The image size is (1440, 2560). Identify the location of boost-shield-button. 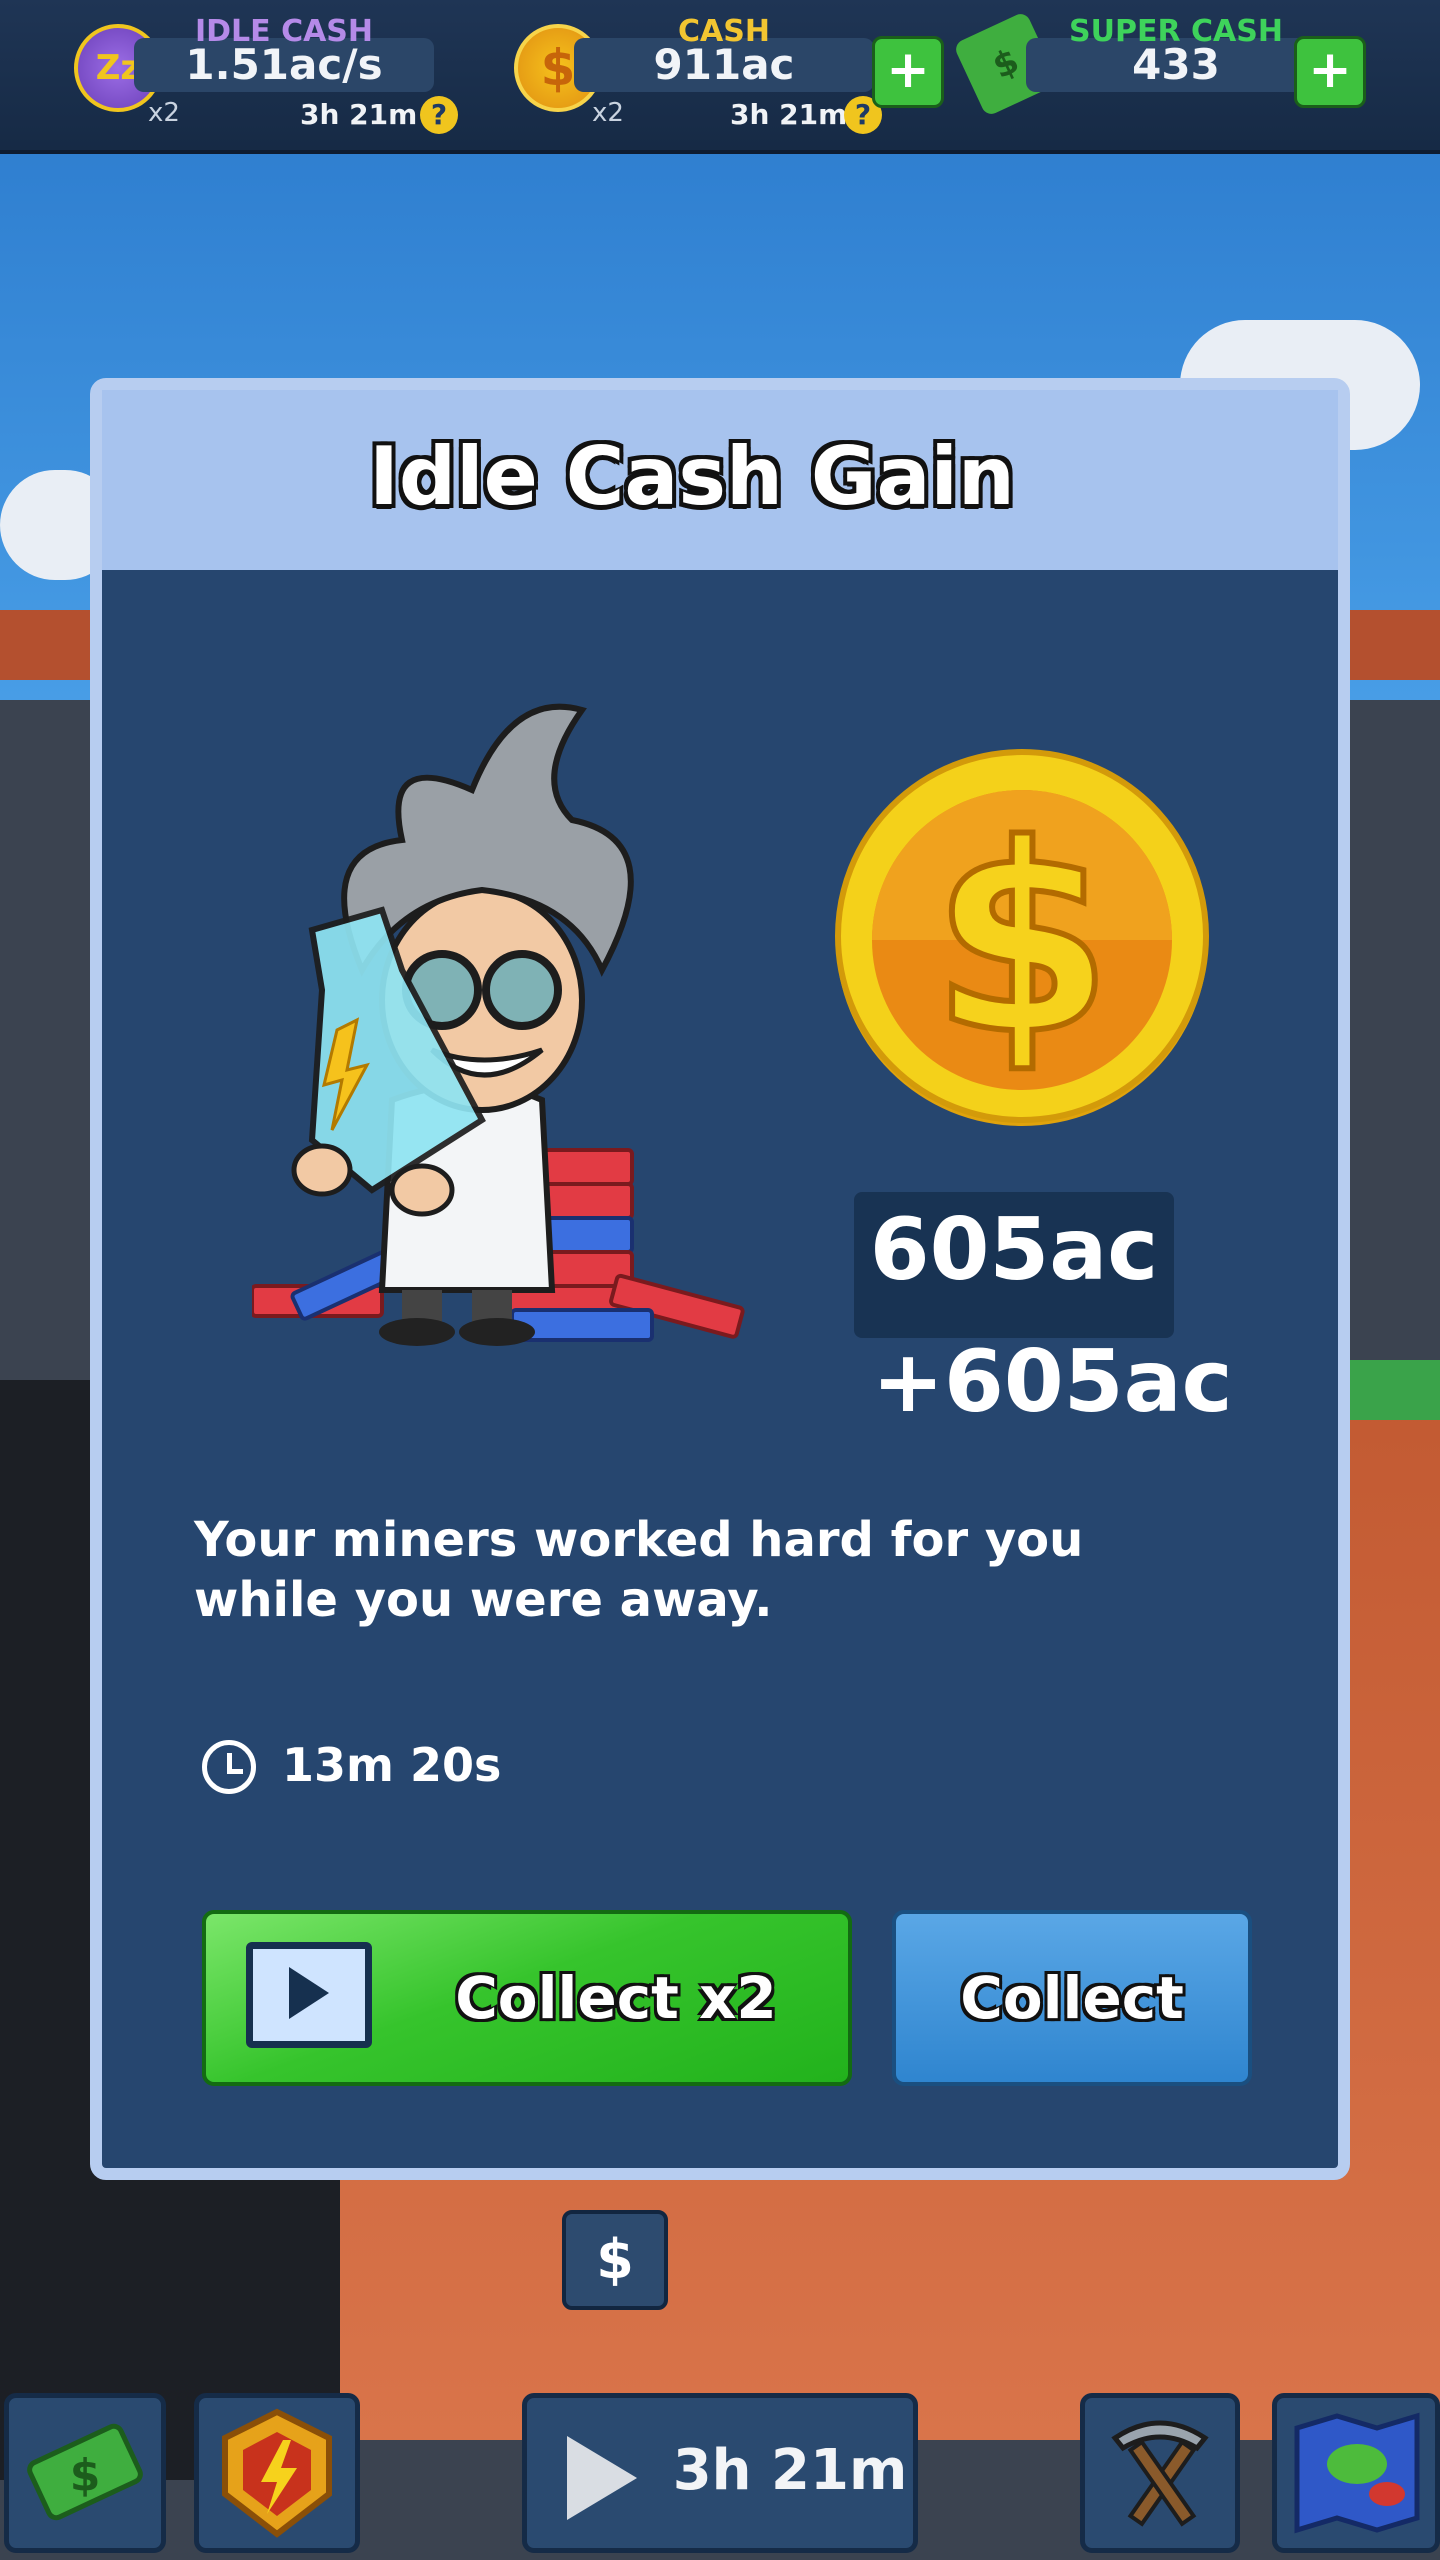
(277, 2473).